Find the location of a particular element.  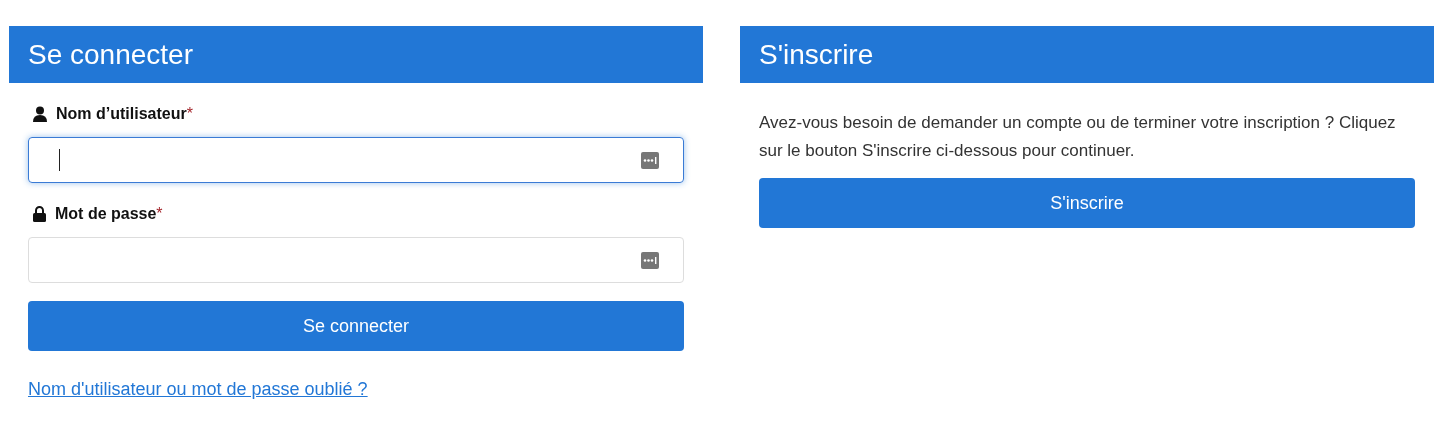

panel-title: S'inscrire is located at coordinates (1087, 54).